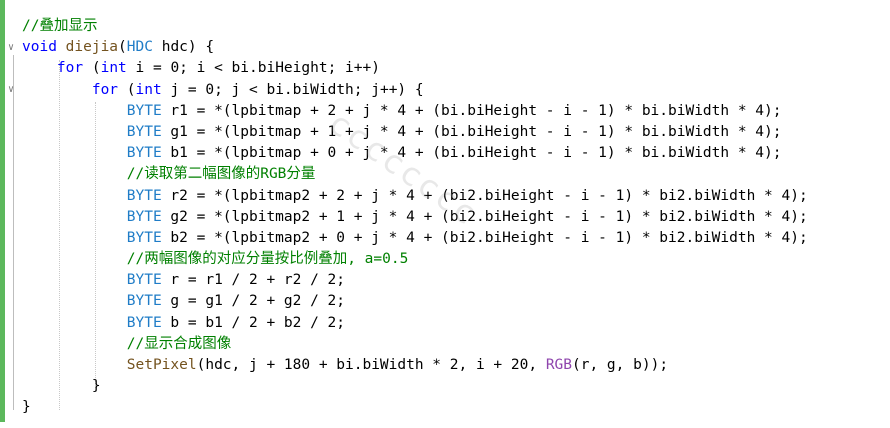 The height and width of the screenshot is (428, 890). What do you see at coordinates (92, 47) in the screenshot?
I see `function-token: diejia` at bounding box center [92, 47].